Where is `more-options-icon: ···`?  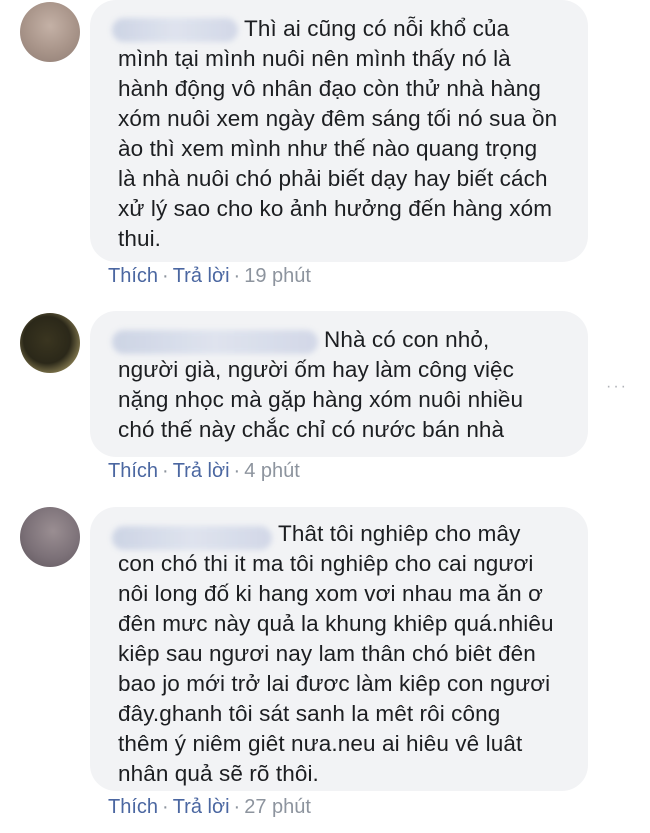 more-options-icon: ··· is located at coordinates (617, 387).